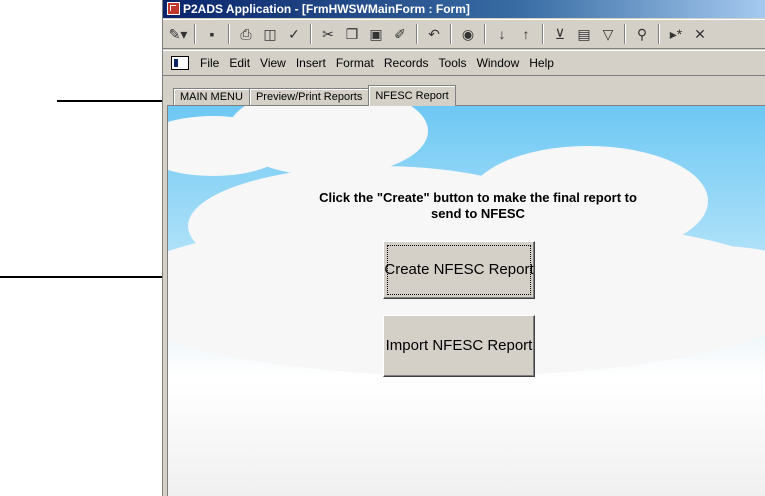 The height and width of the screenshot is (496, 765). I want to click on menu-tools: Tools, so click(453, 63).